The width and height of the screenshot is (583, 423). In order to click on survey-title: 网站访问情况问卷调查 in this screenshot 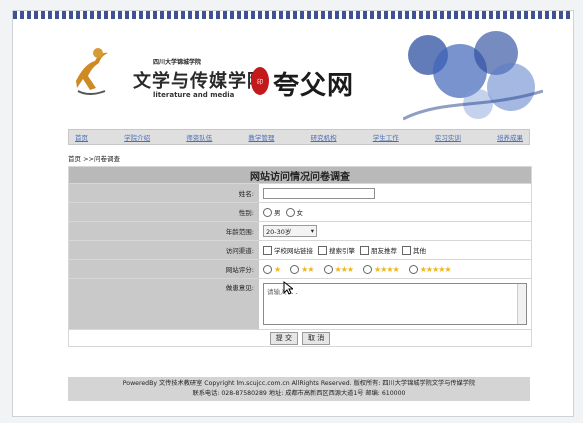, I will do `click(300, 175)`.